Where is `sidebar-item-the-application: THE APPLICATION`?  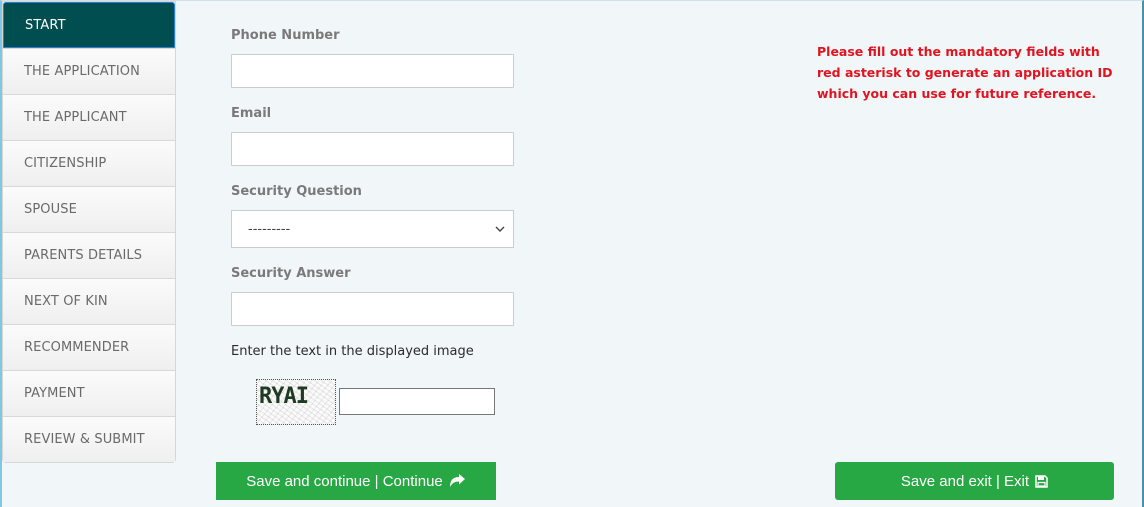
sidebar-item-the-application: THE APPLICATION is located at coordinates (89, 71).